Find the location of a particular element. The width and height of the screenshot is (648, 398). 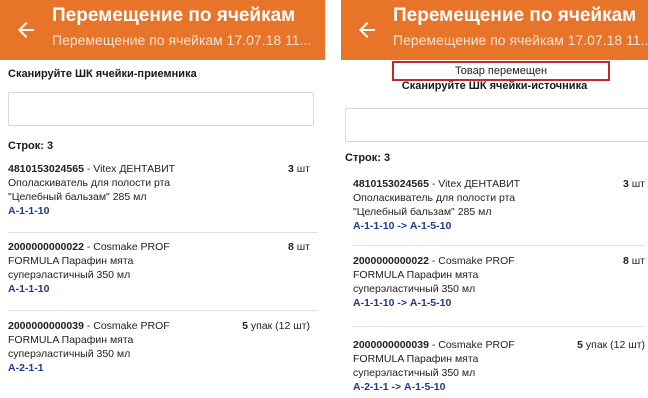

item-location: А-2-1-1 is located at coordinates (26, 368).